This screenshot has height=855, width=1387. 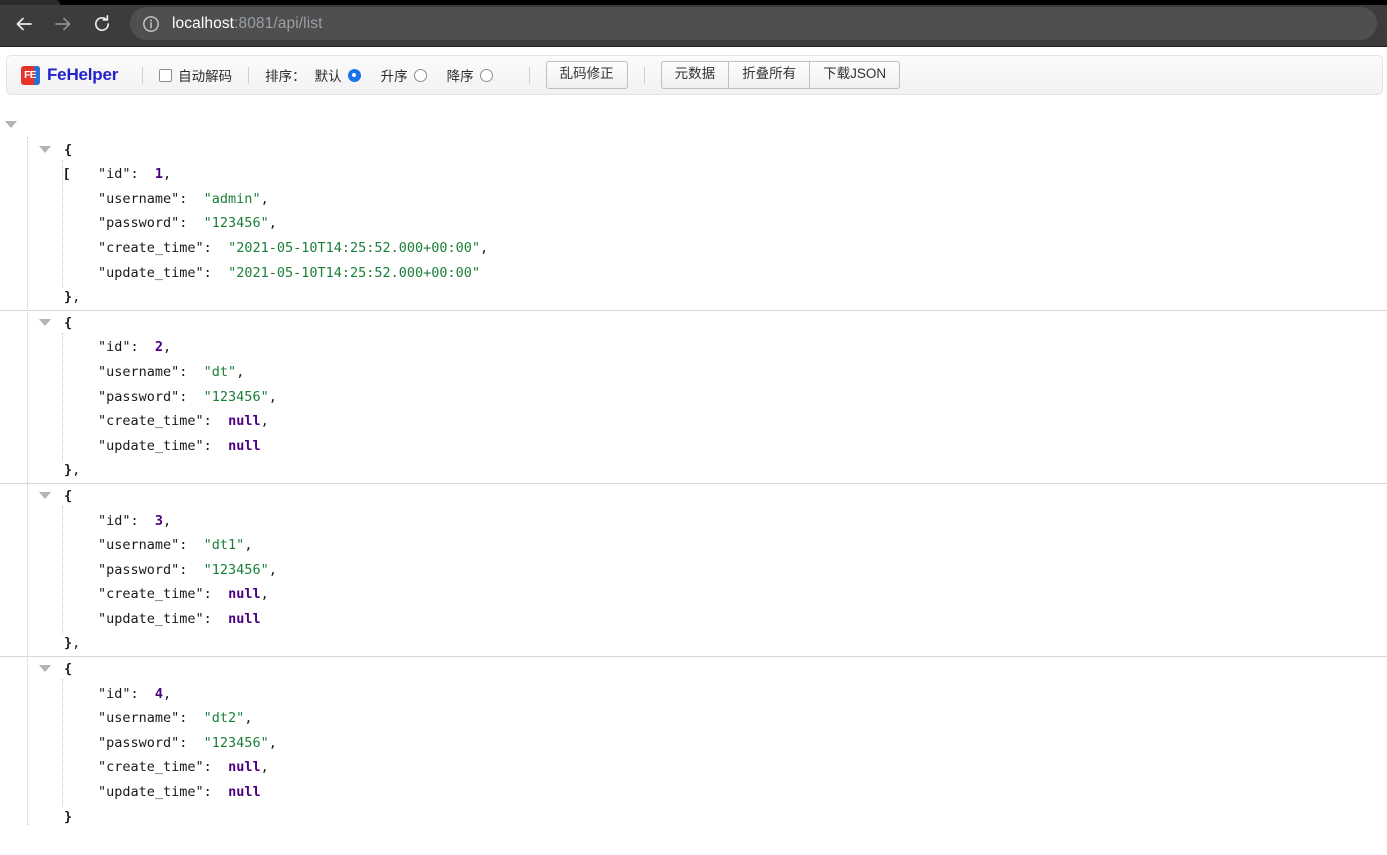 What do you see at coordinates (135, 693) in the screenshot?
I see `json-property: "id": 4,` at bounding box center [135, 693].